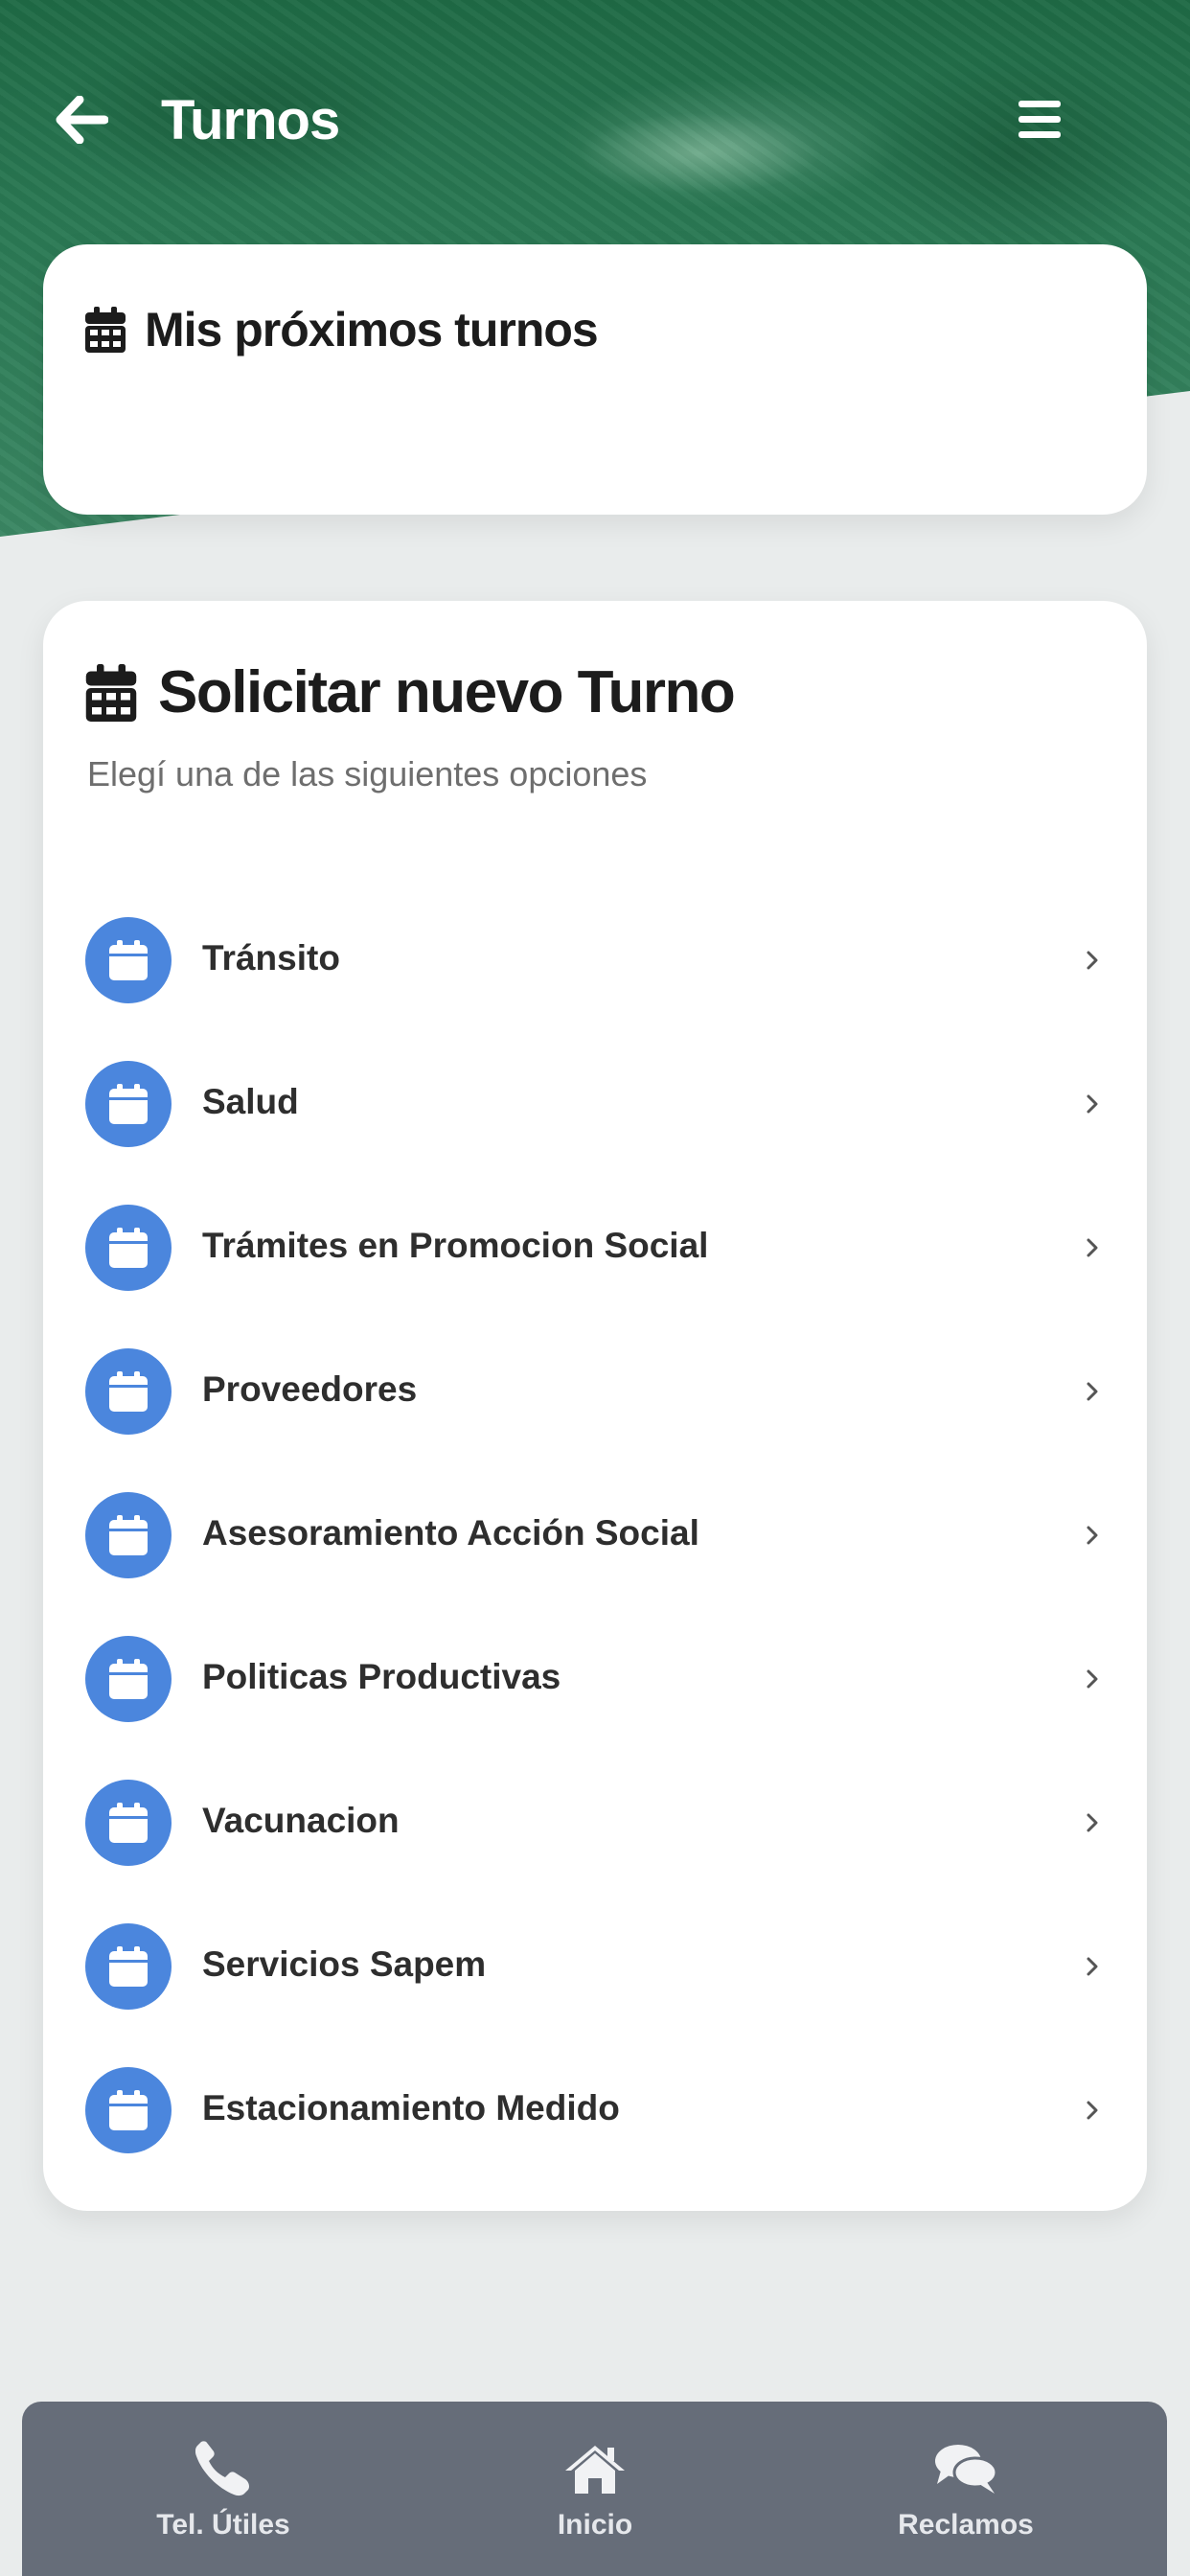 The height and width of the screenshot is (2576, 1190). I want to click on hamburger-menu-icon, so click(1039, 120).